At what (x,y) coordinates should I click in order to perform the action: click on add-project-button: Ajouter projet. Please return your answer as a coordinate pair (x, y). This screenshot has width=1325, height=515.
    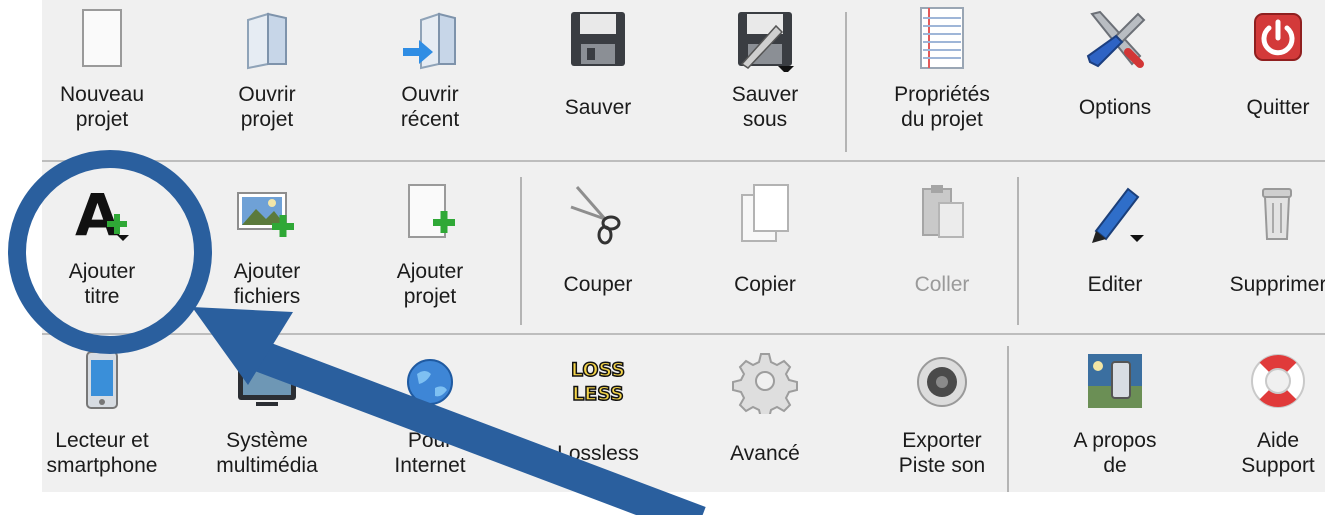
    Looking at the image, I should click on (430, 248).